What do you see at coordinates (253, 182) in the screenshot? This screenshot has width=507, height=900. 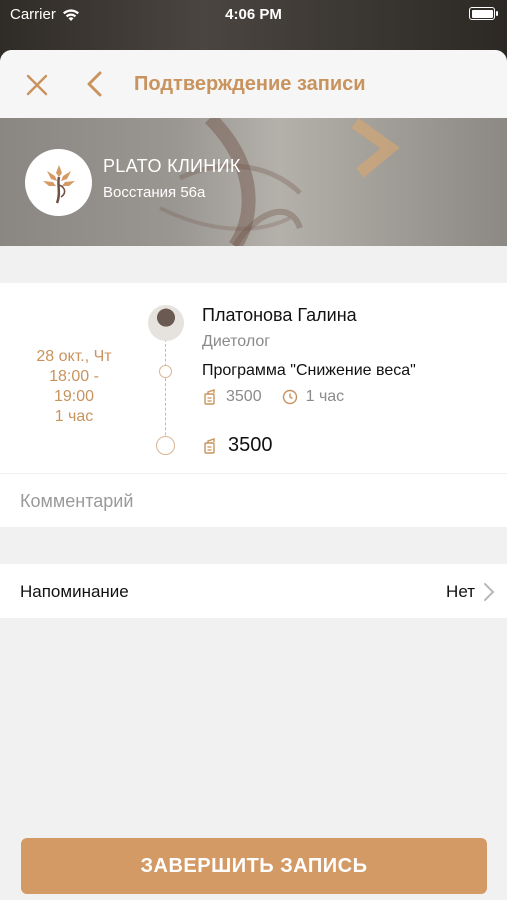 I see `clinic-banner: PLATO КЛИНИК Восстания 56а` at bounding box center [253, 182].